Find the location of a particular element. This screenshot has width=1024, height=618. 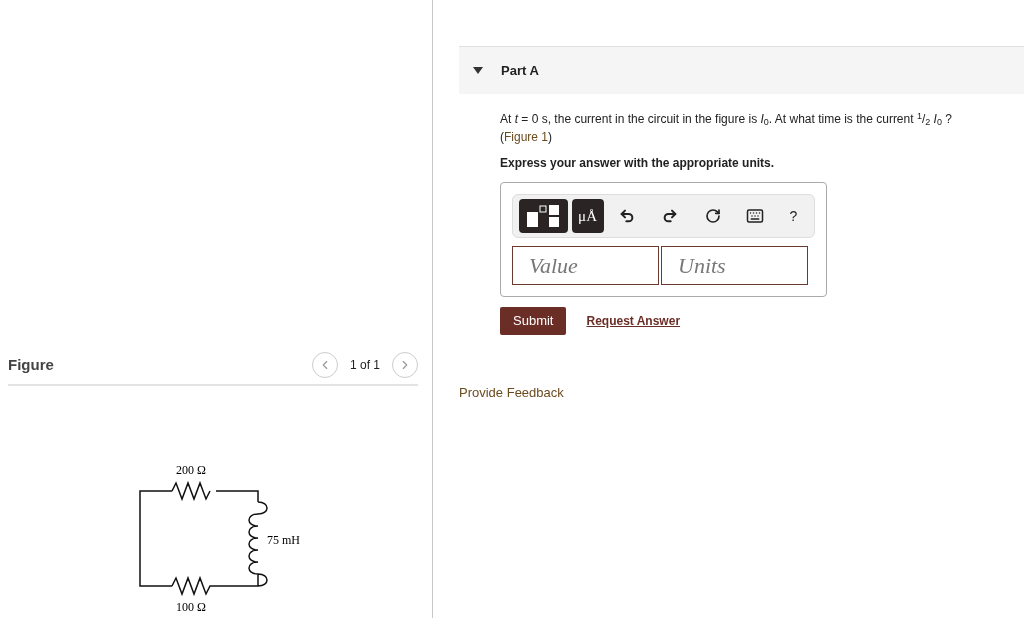

template-button is located at coordinates (543, 216).